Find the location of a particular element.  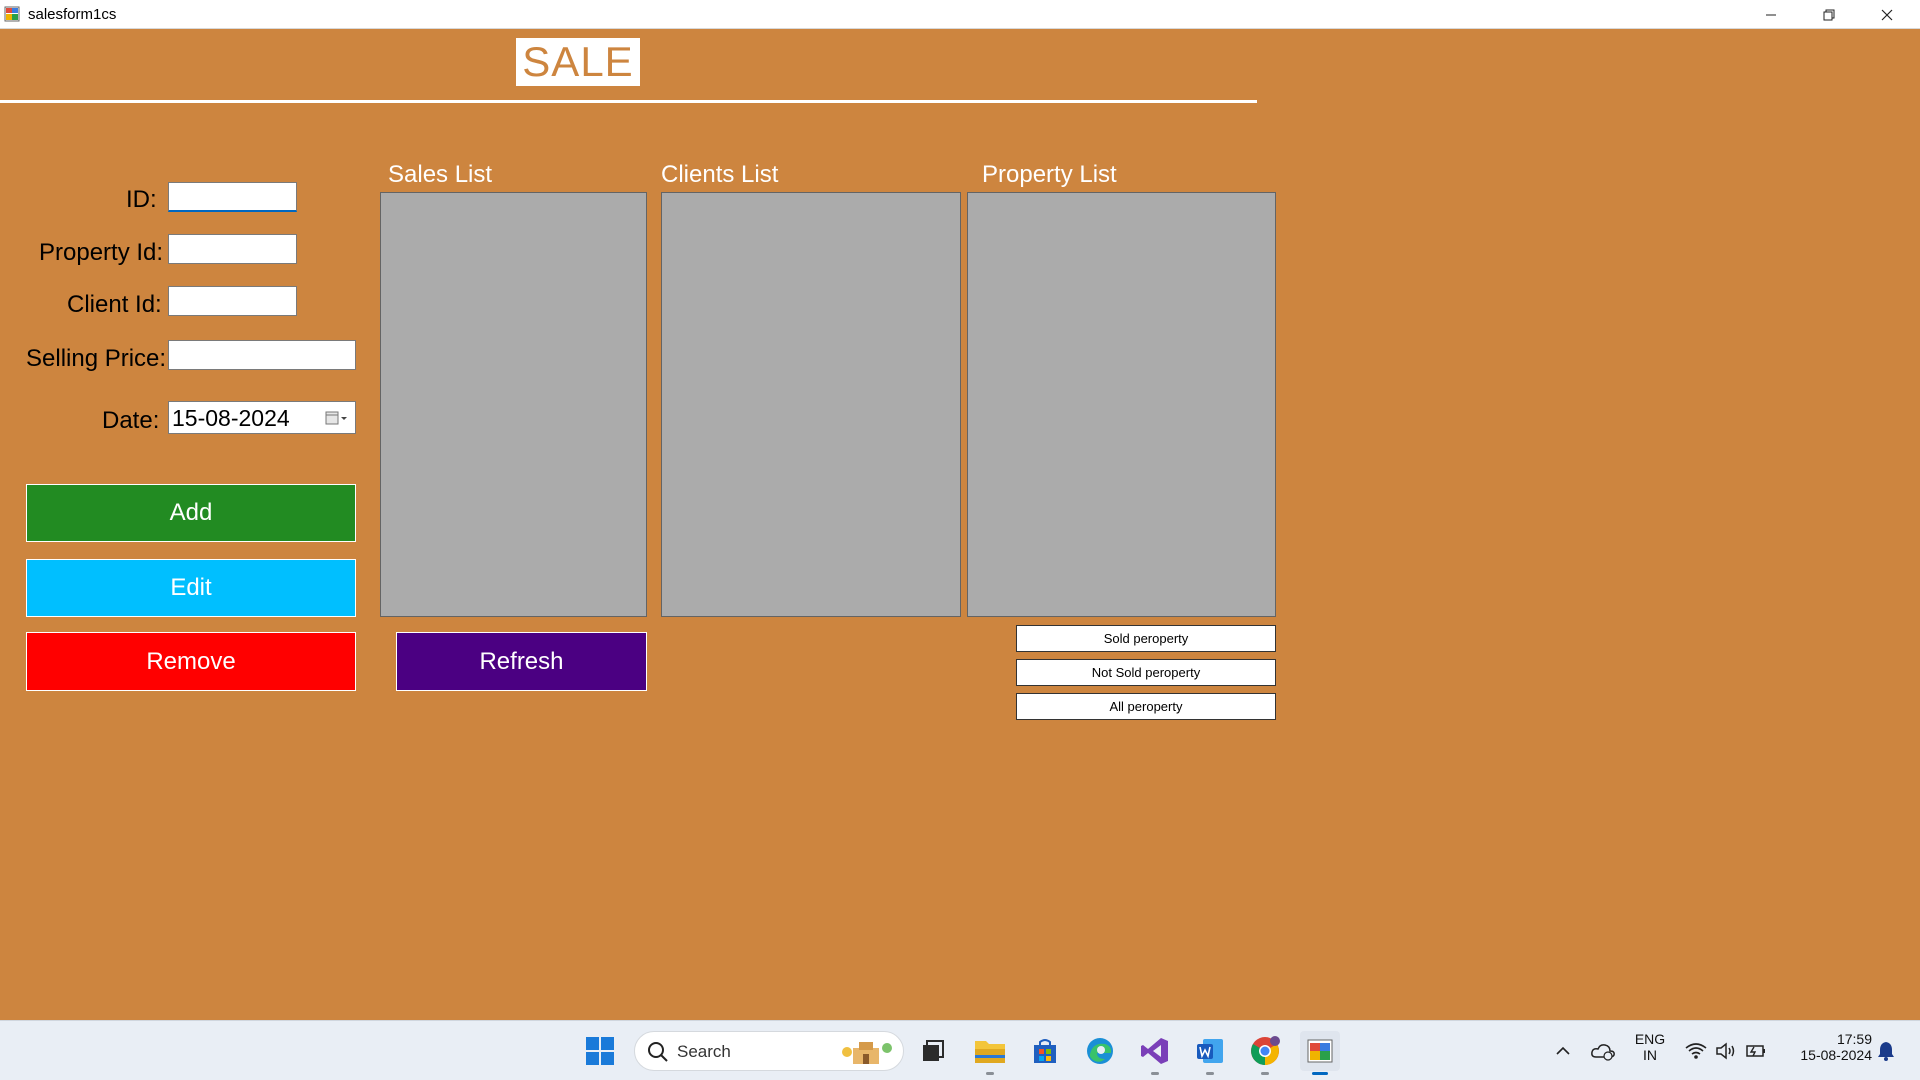

restore-icon is located at coordinates (1829, 14).